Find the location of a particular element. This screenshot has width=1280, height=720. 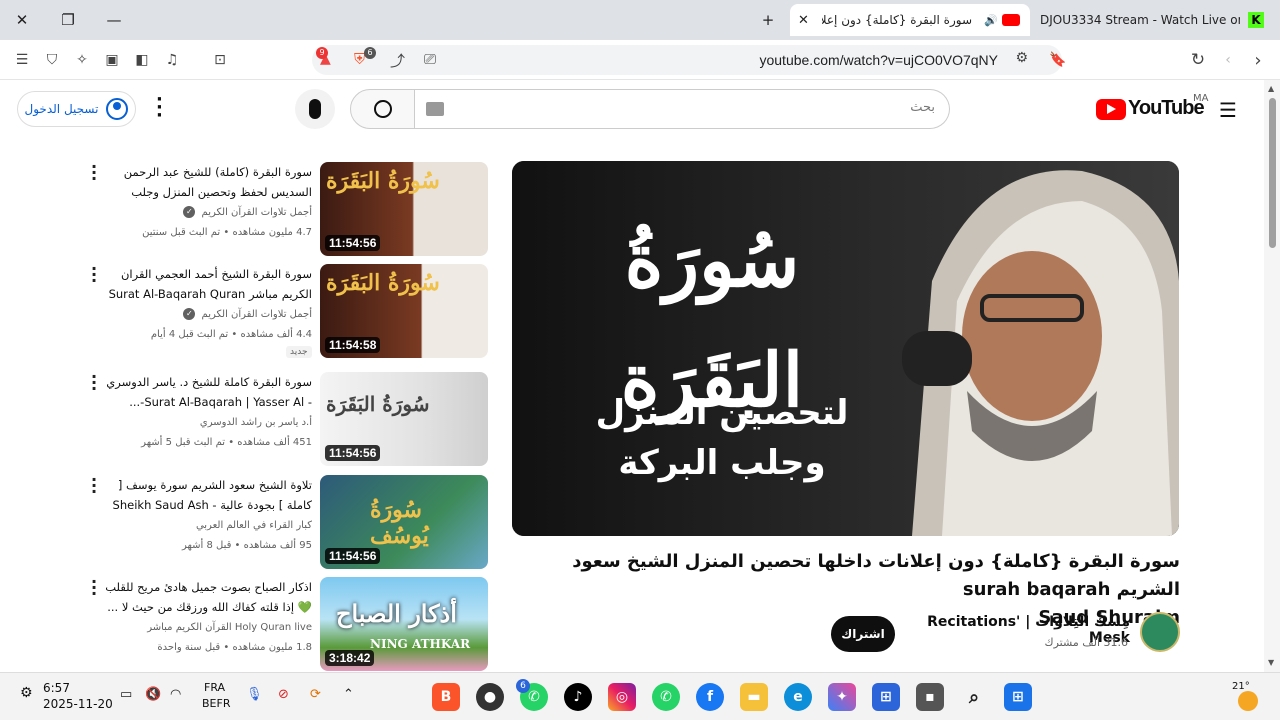

youtube-logo-icon is located at coordinates (1111, 109).